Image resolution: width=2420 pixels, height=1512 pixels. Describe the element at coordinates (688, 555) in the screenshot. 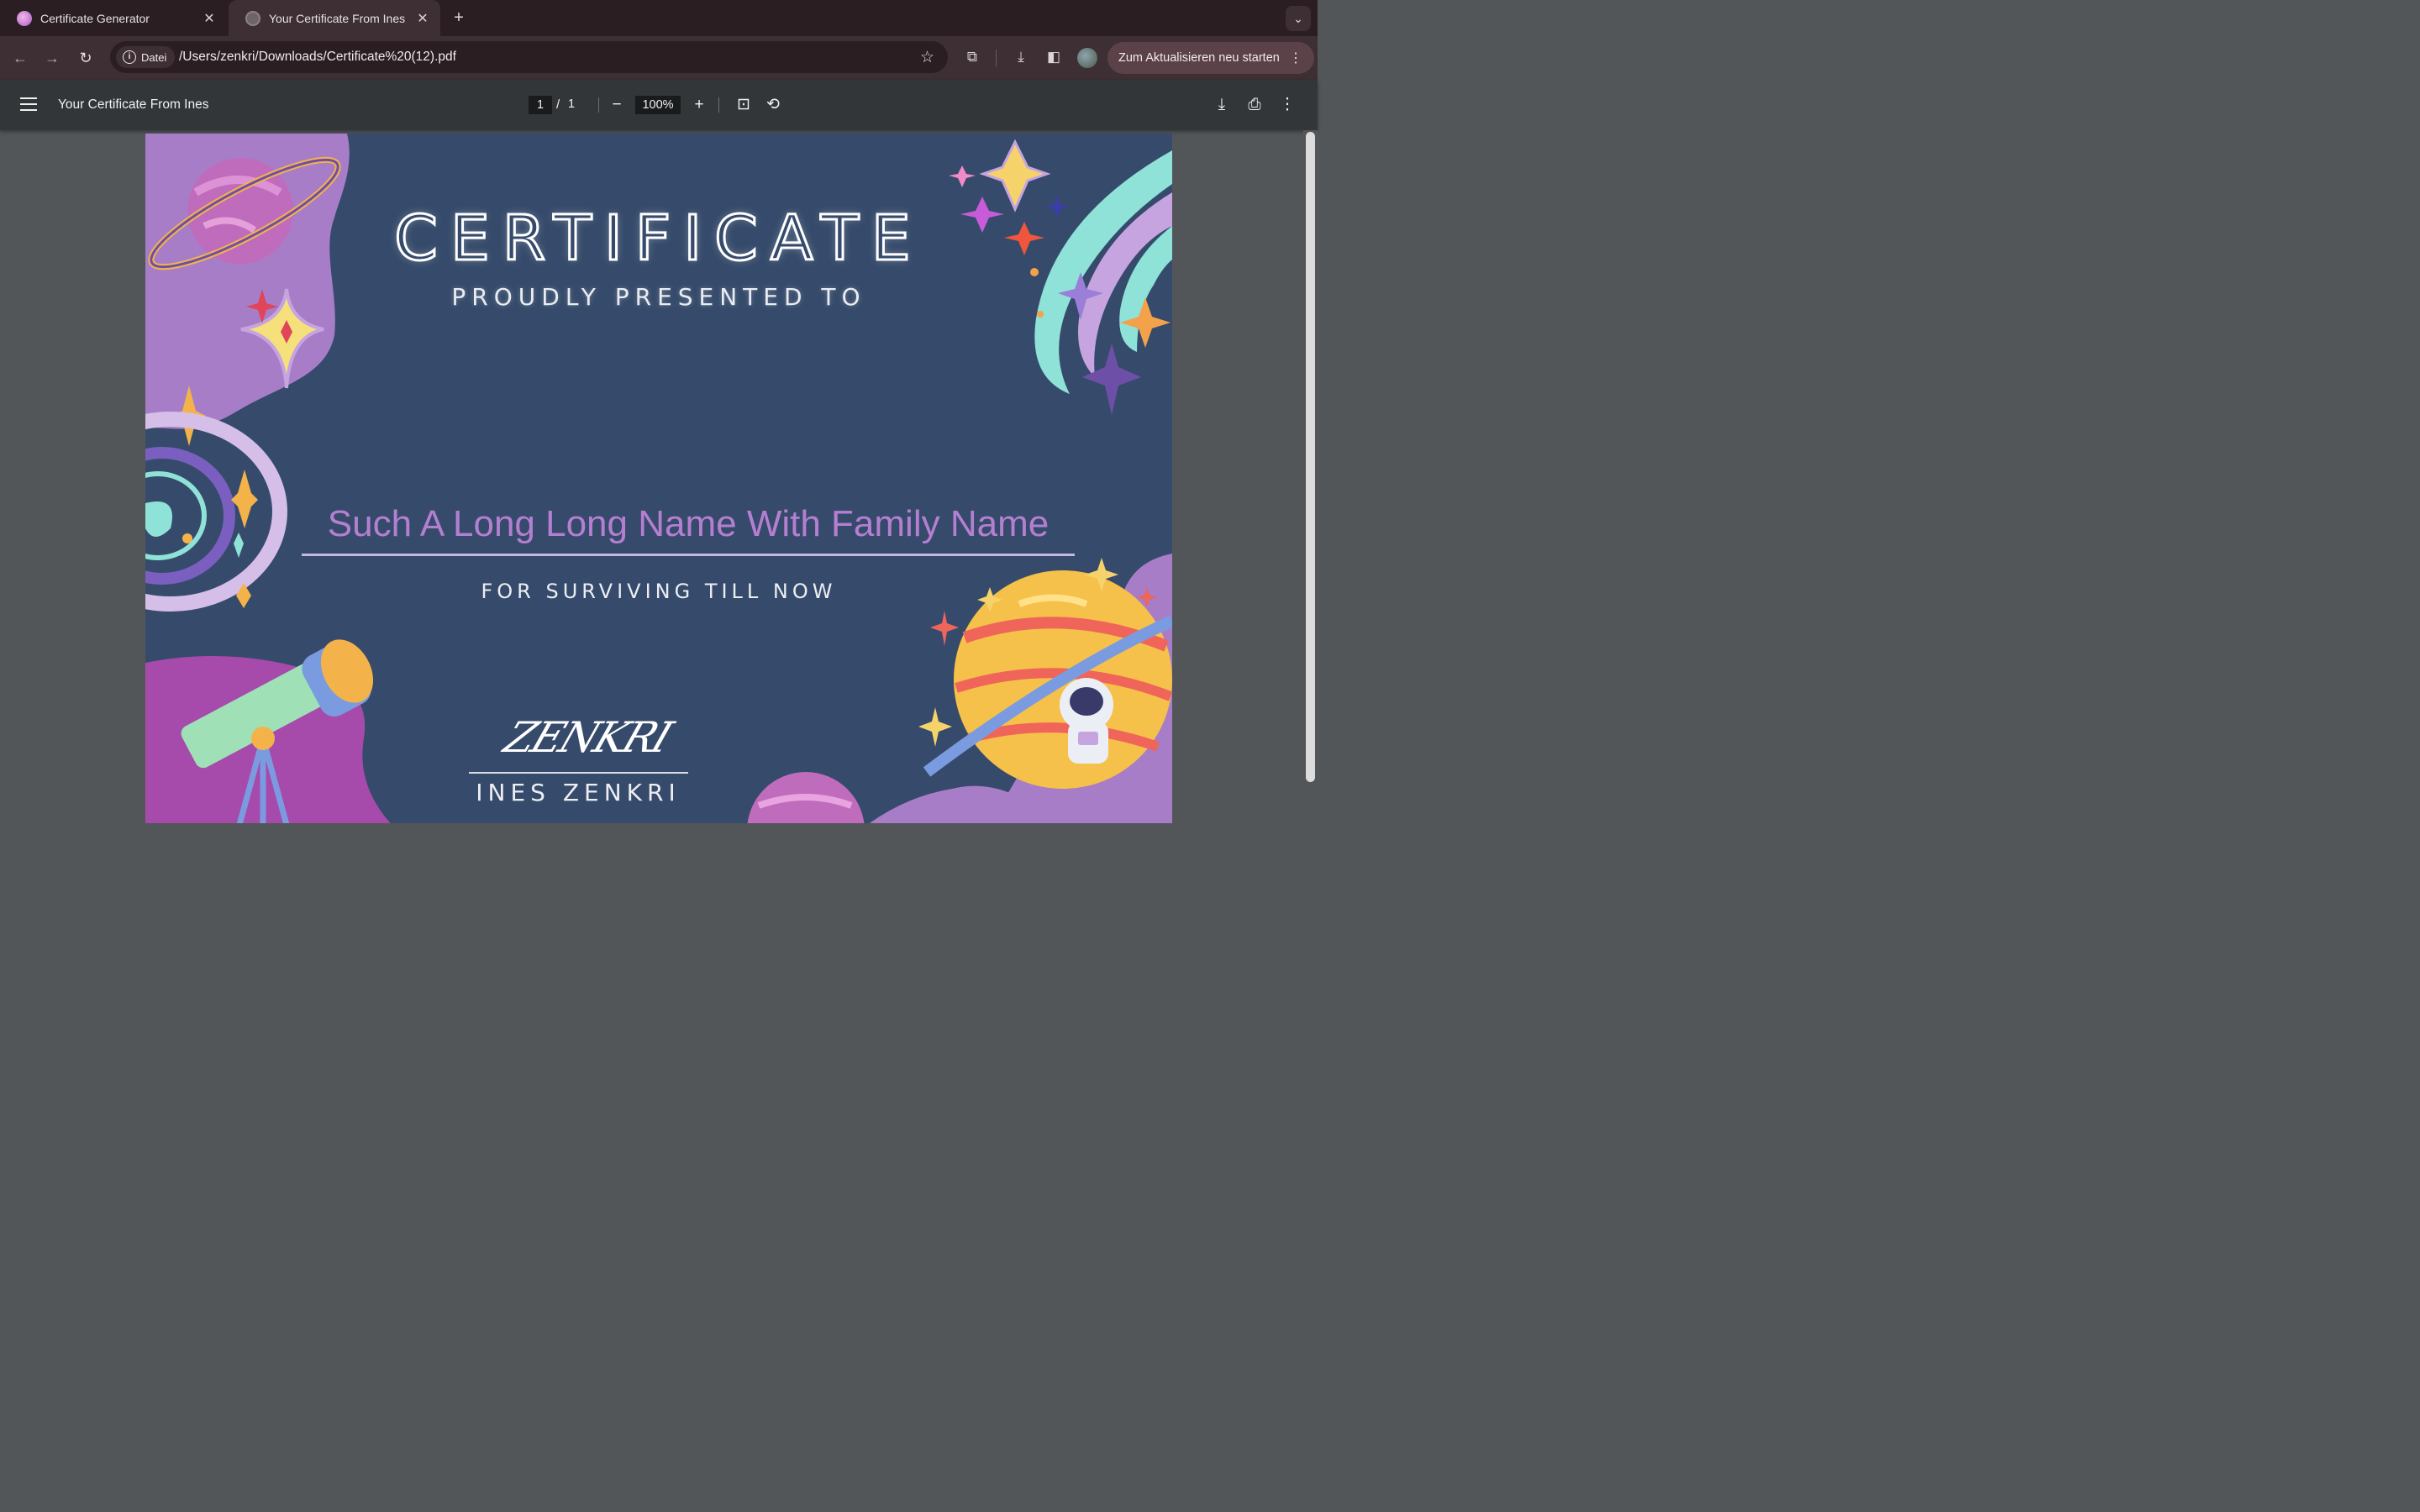

I see `recipient-underline` at that location.